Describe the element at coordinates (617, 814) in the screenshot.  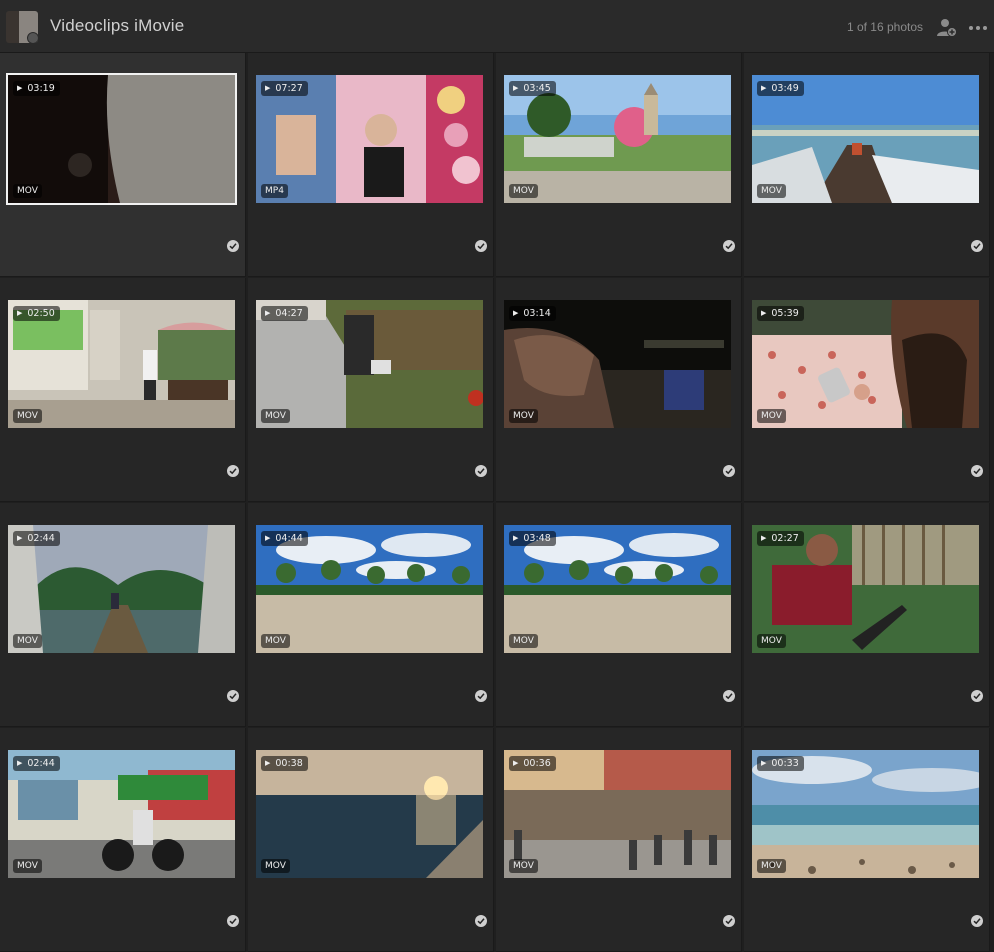
I see `clip-thumbnail: ▶ 00:36 MOV` at that location.